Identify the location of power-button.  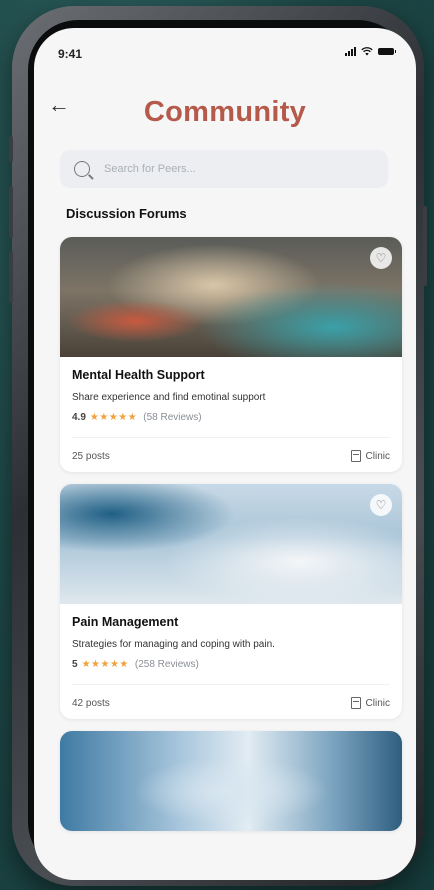
(425, 246).